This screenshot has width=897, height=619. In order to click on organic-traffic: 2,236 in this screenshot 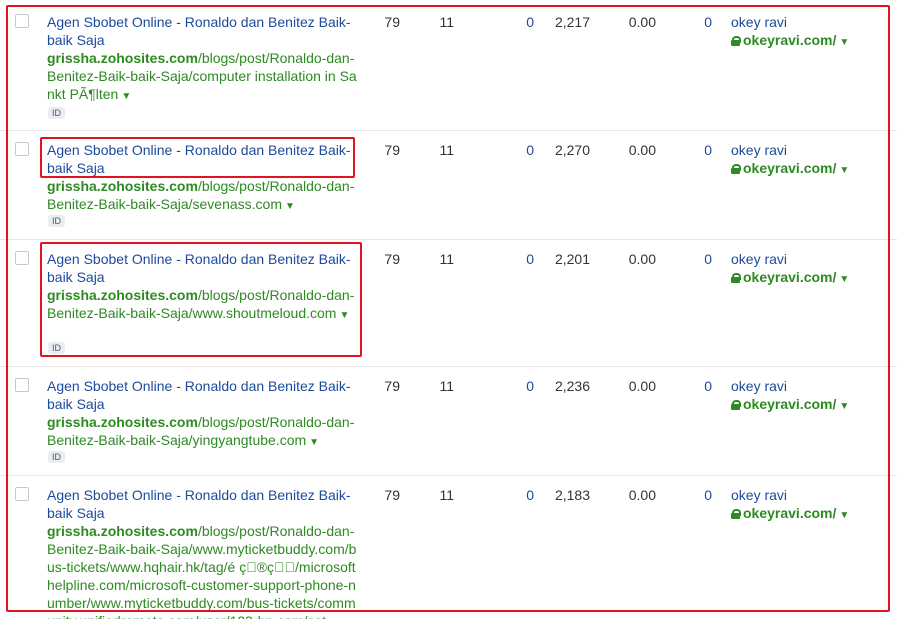, I will do `click(572, 386)`.